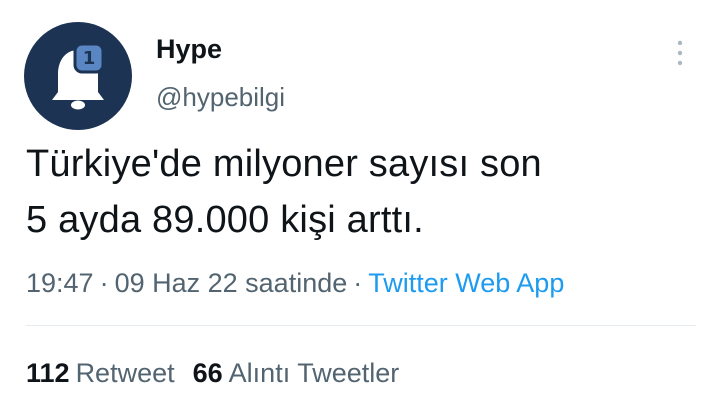 This screenshot has height=407, width=718. I want to click on tweet-source-link: Twitter Web App, so click(466, 283).